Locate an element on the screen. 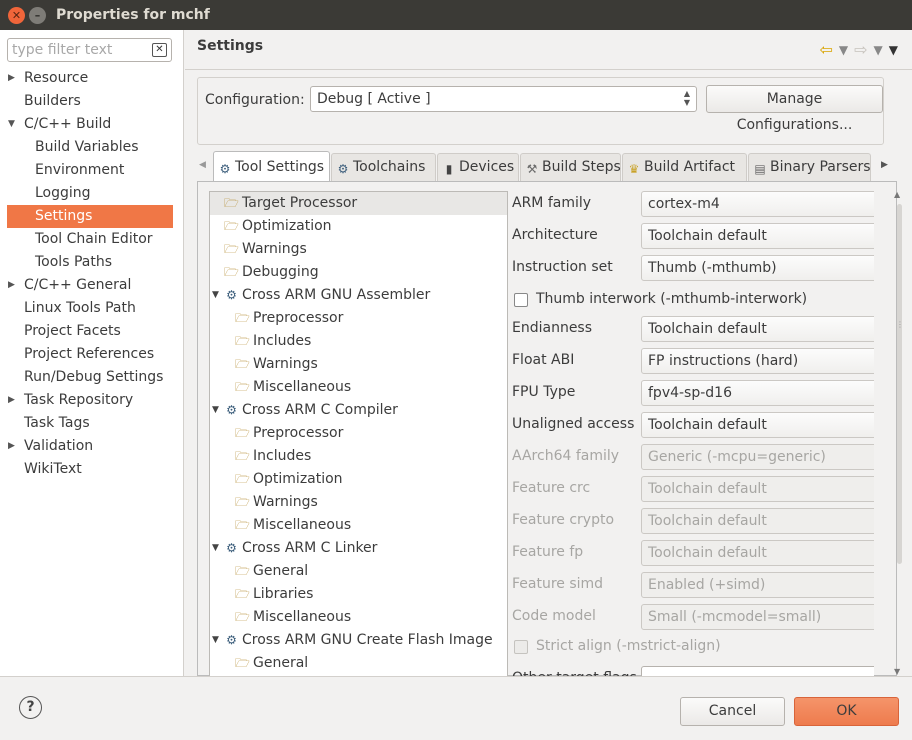  configuration-select: Debug [ Active ] ▲ ▼ is located at coordinates (503, 99).